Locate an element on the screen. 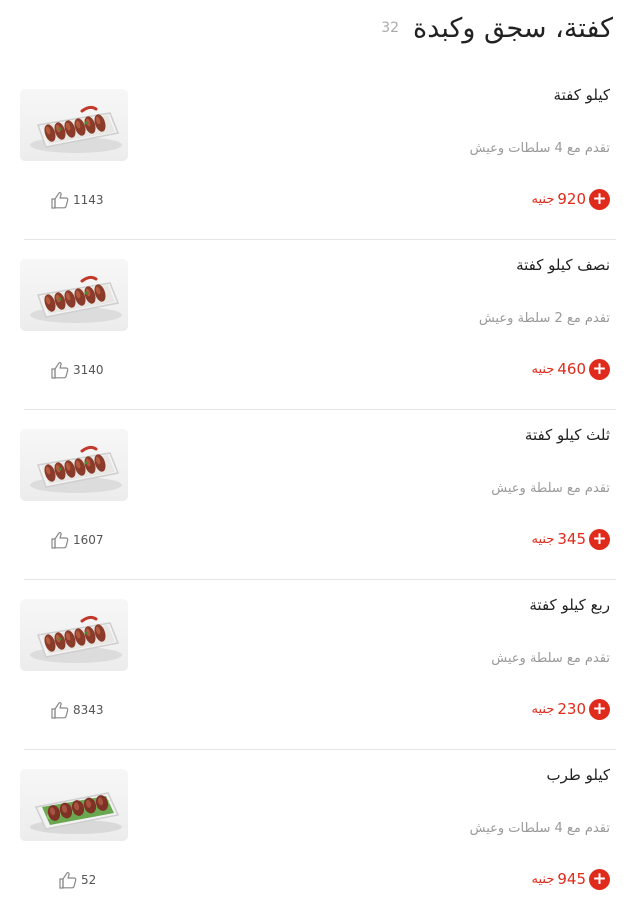  like-button: 52 is located at coordinates (77, 880).